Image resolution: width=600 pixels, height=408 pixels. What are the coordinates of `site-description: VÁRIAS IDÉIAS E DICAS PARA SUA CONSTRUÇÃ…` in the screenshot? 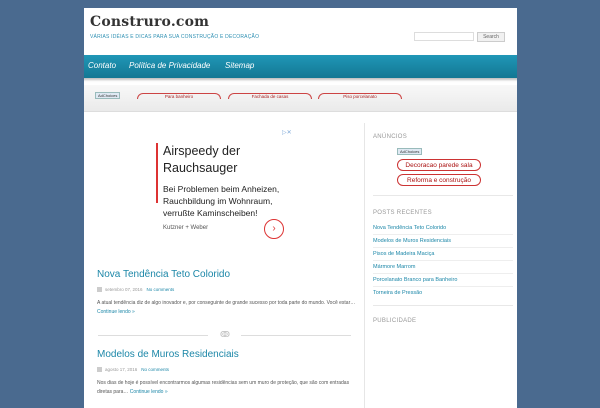 It's located at (175, 37).